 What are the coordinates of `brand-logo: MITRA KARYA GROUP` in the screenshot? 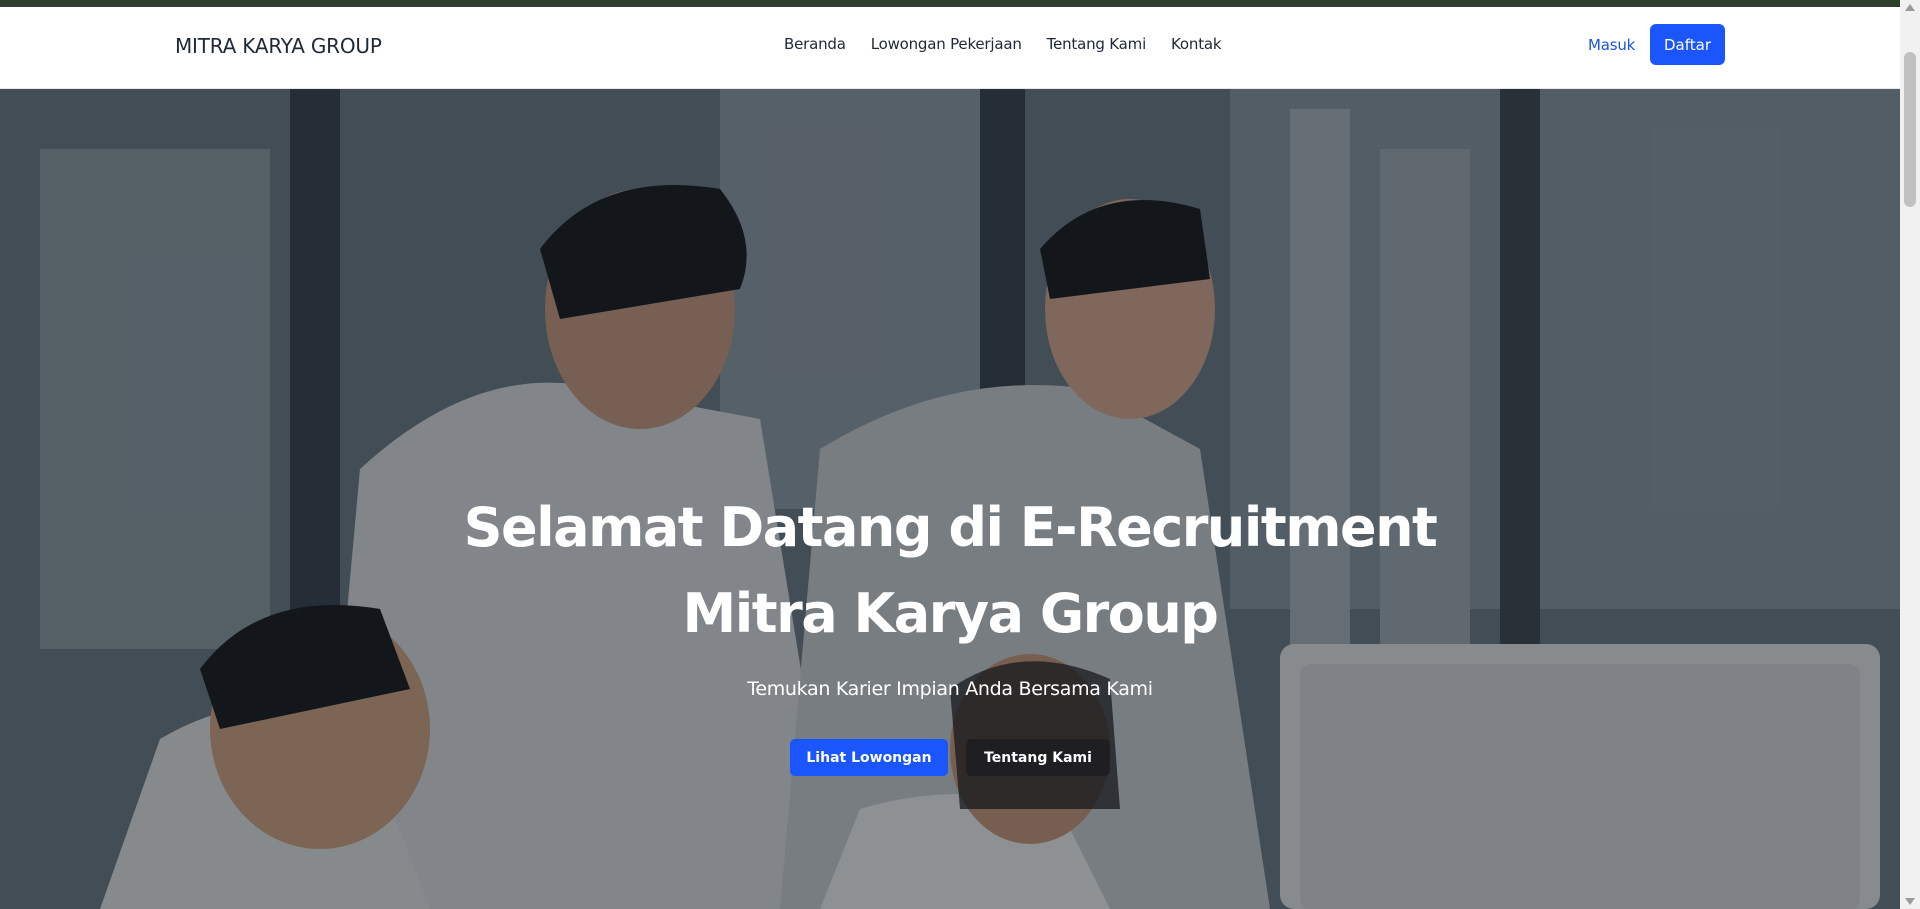 It's located at (278, 46).